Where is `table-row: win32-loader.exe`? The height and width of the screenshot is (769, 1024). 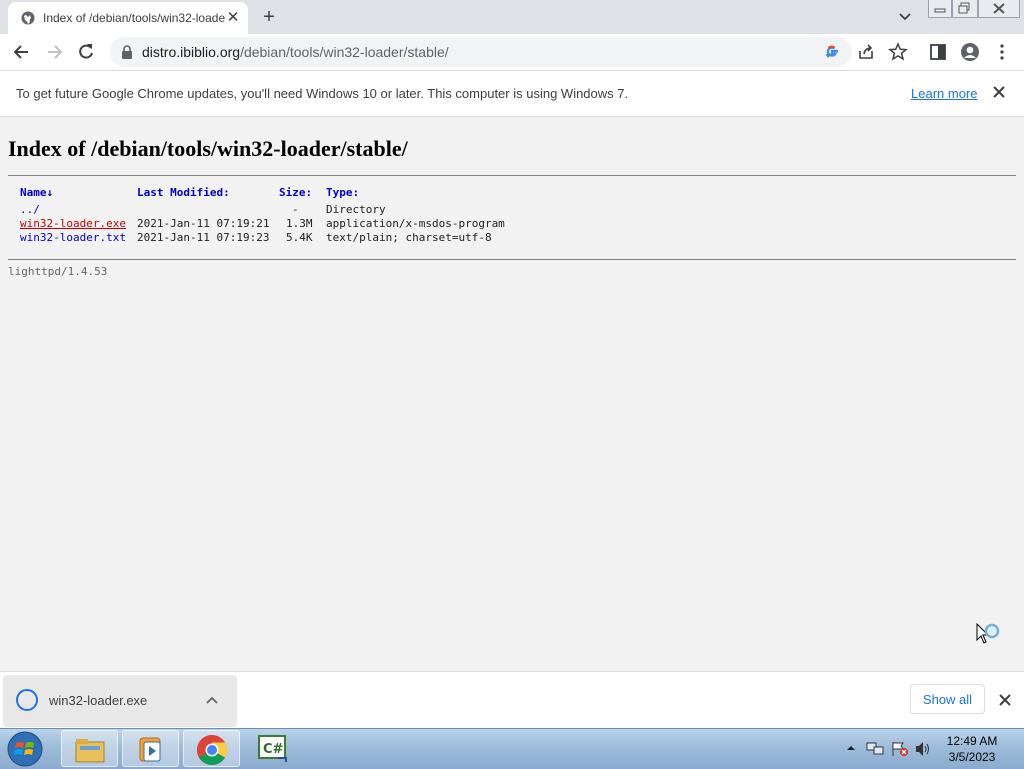 table-row: win32-loader.exe is located at coordinates (73, 224).